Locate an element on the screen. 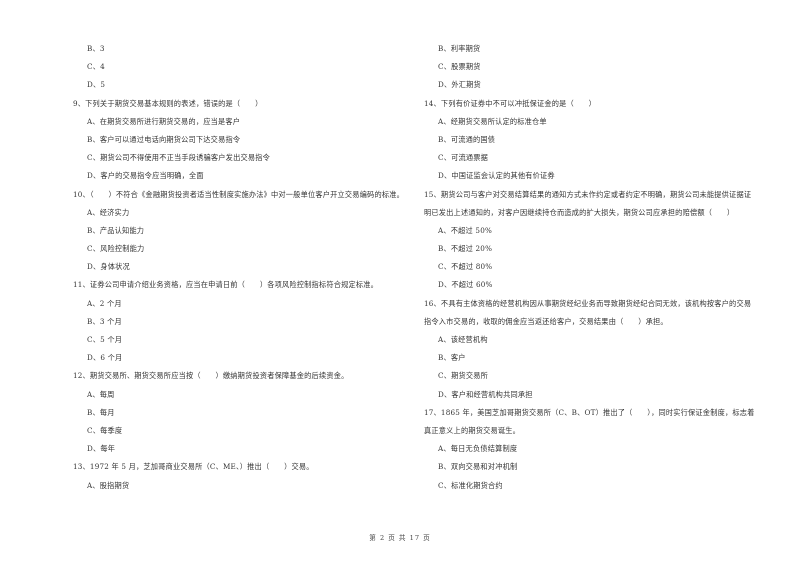 The height and width of the screenshot is (565, 800). option-a: A、不超过 50% is located at coordinates (465, 230).